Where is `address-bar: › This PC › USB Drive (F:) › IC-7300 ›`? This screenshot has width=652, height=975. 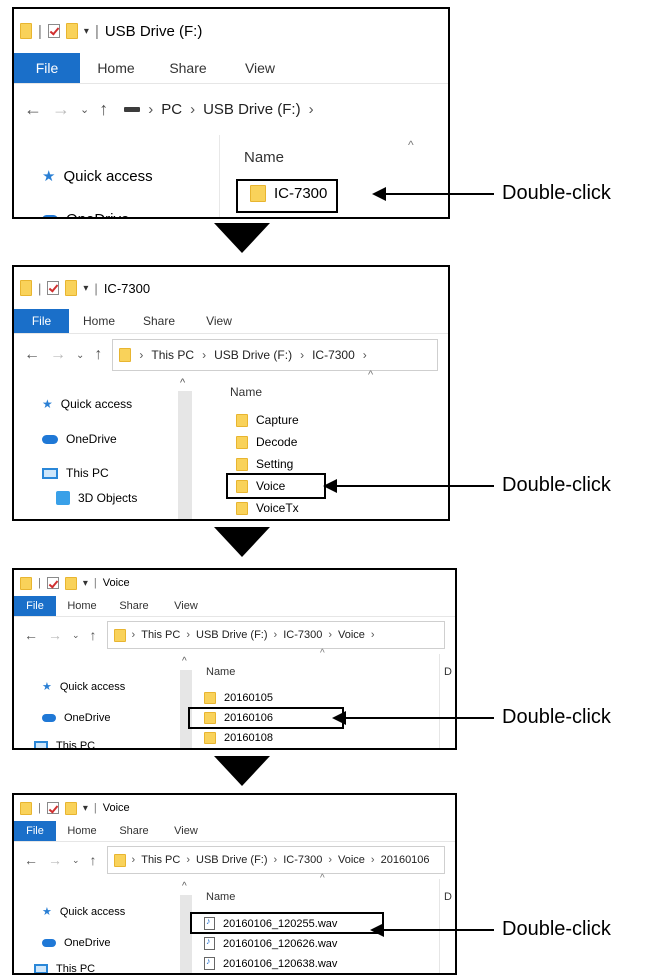 address-bar: › This PC › USB Drive (F:) › IC-7300 › is located at coordinates (275, 355).